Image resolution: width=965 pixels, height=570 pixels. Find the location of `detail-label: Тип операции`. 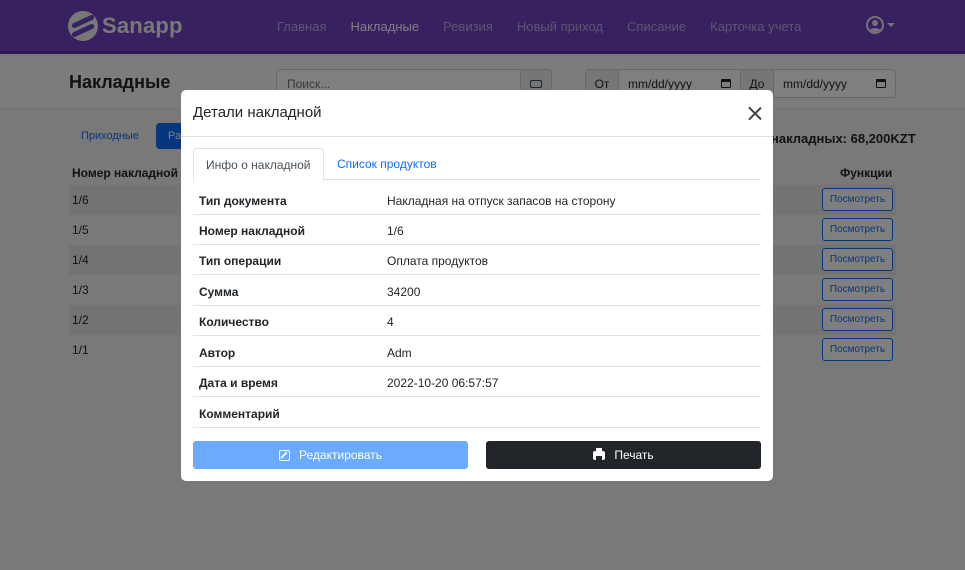

detail-label: Тип операции is located at coordinates (240, 261).